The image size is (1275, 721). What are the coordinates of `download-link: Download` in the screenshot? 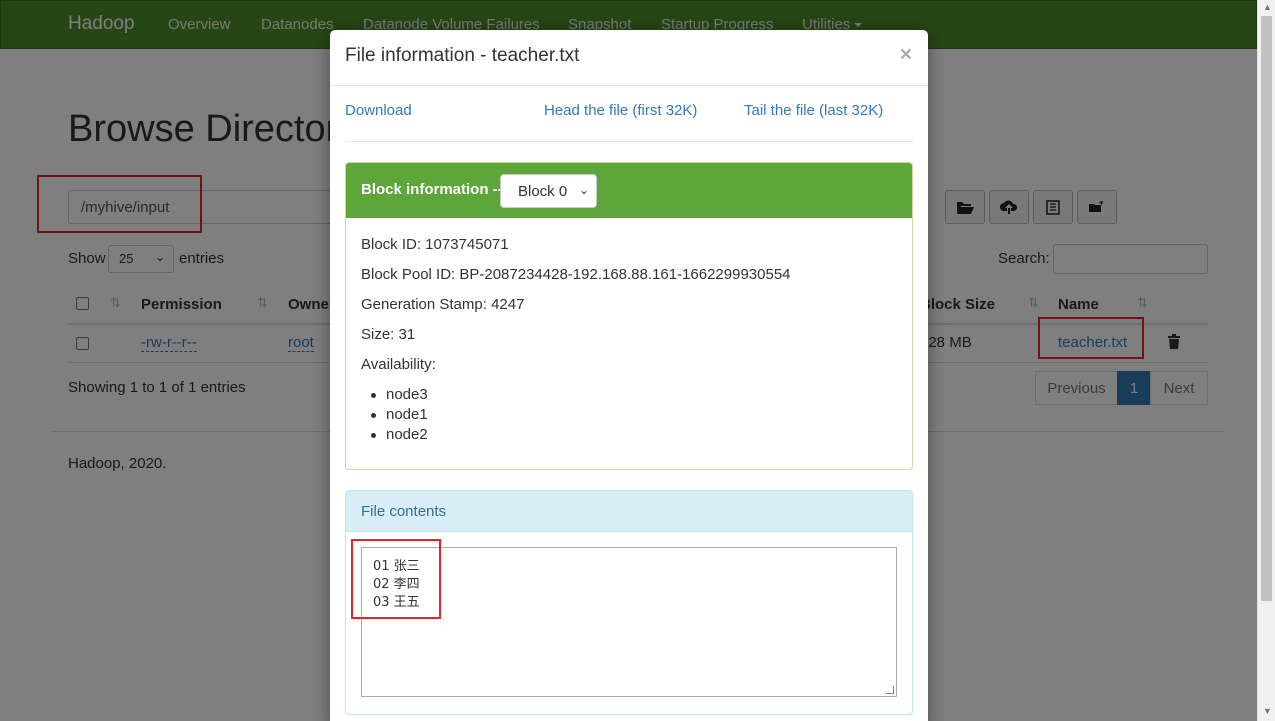 It's located at (378, 110).